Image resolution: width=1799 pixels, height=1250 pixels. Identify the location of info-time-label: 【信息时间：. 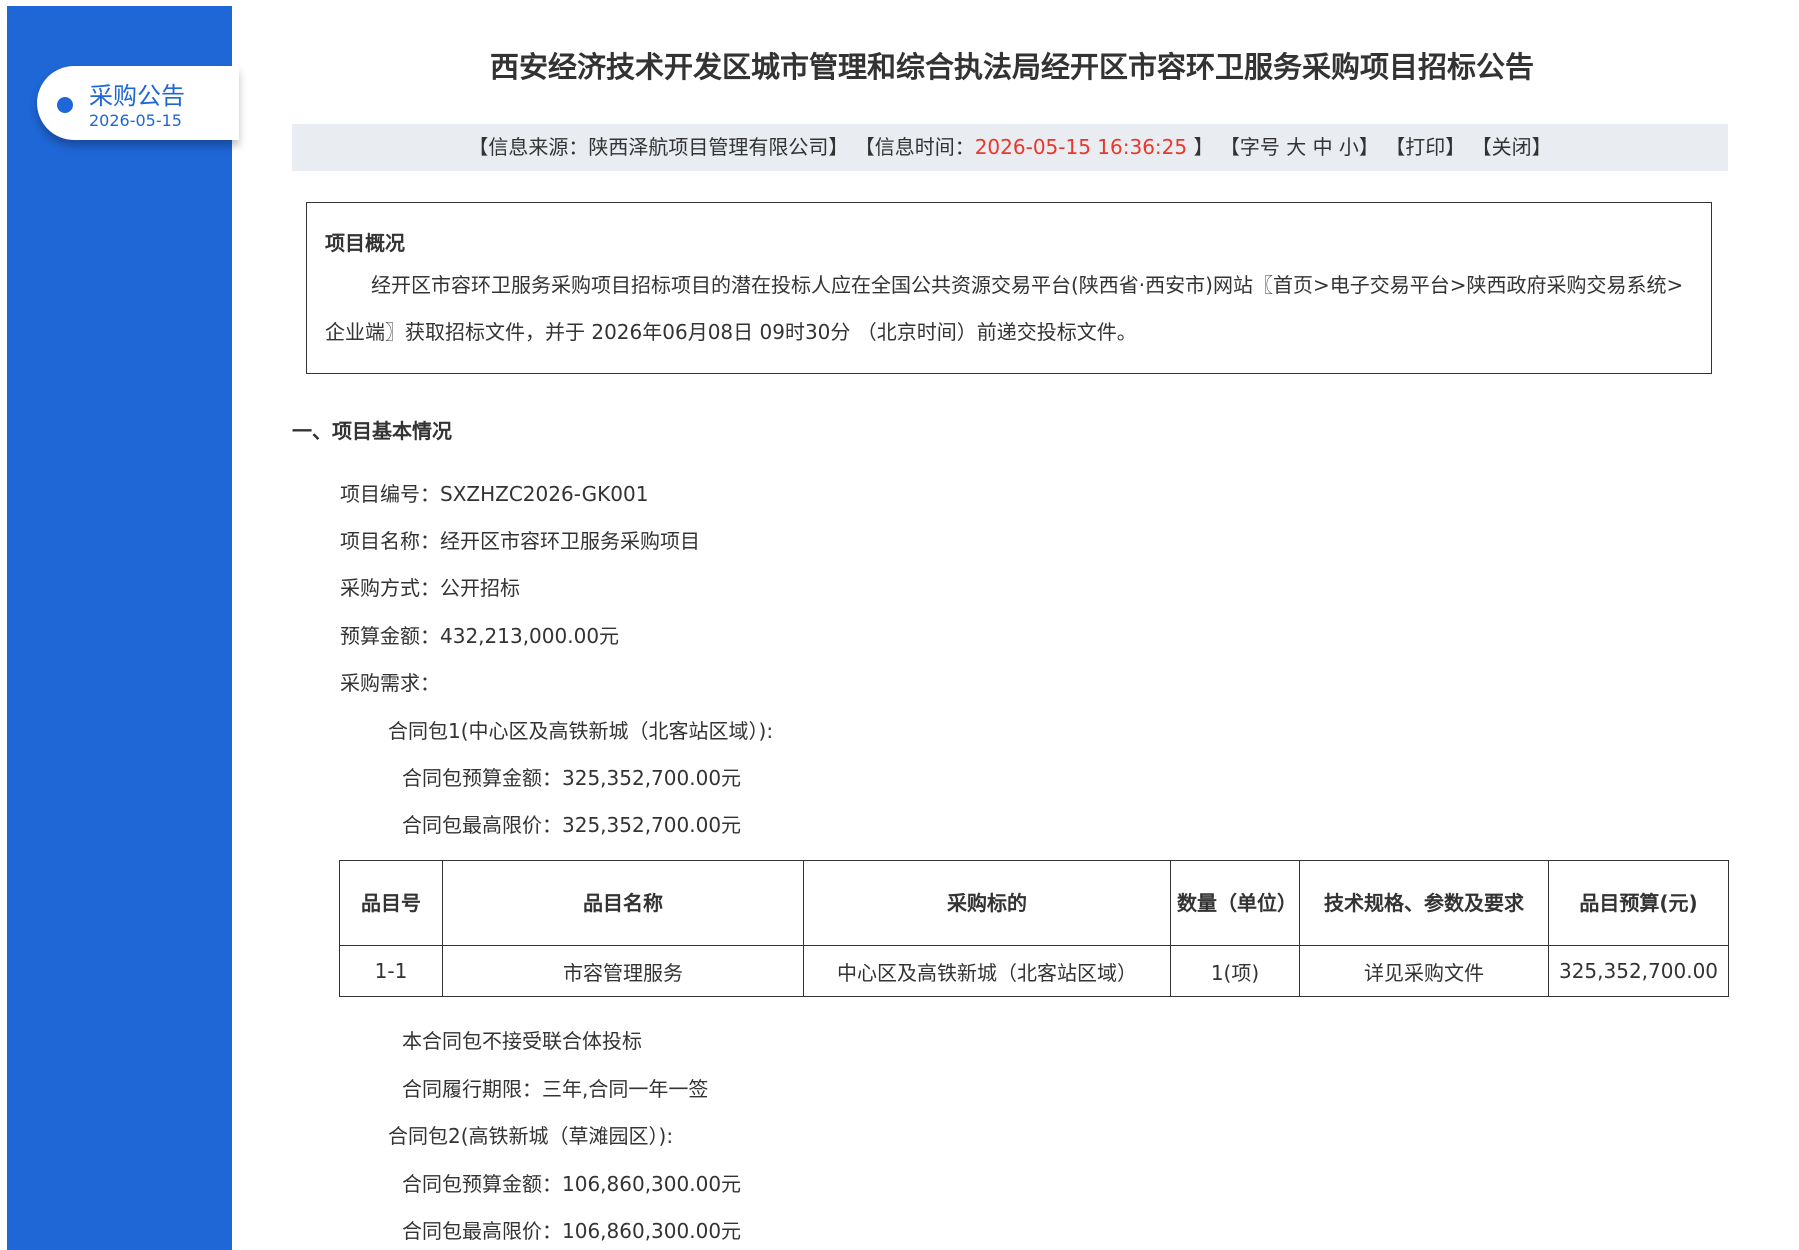
(914, 147).